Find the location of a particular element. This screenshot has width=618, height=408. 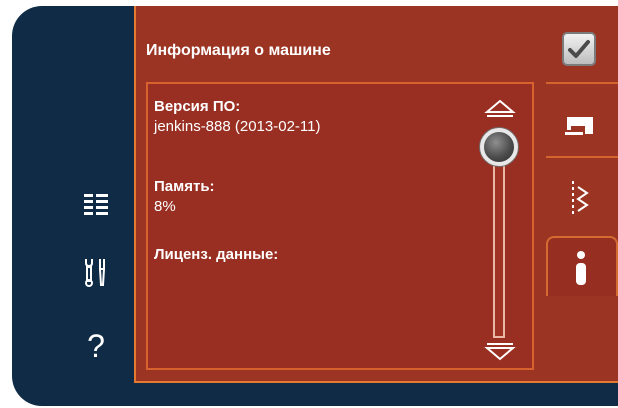

zigzag-stitch-icon is located at coordinates (580, 199).